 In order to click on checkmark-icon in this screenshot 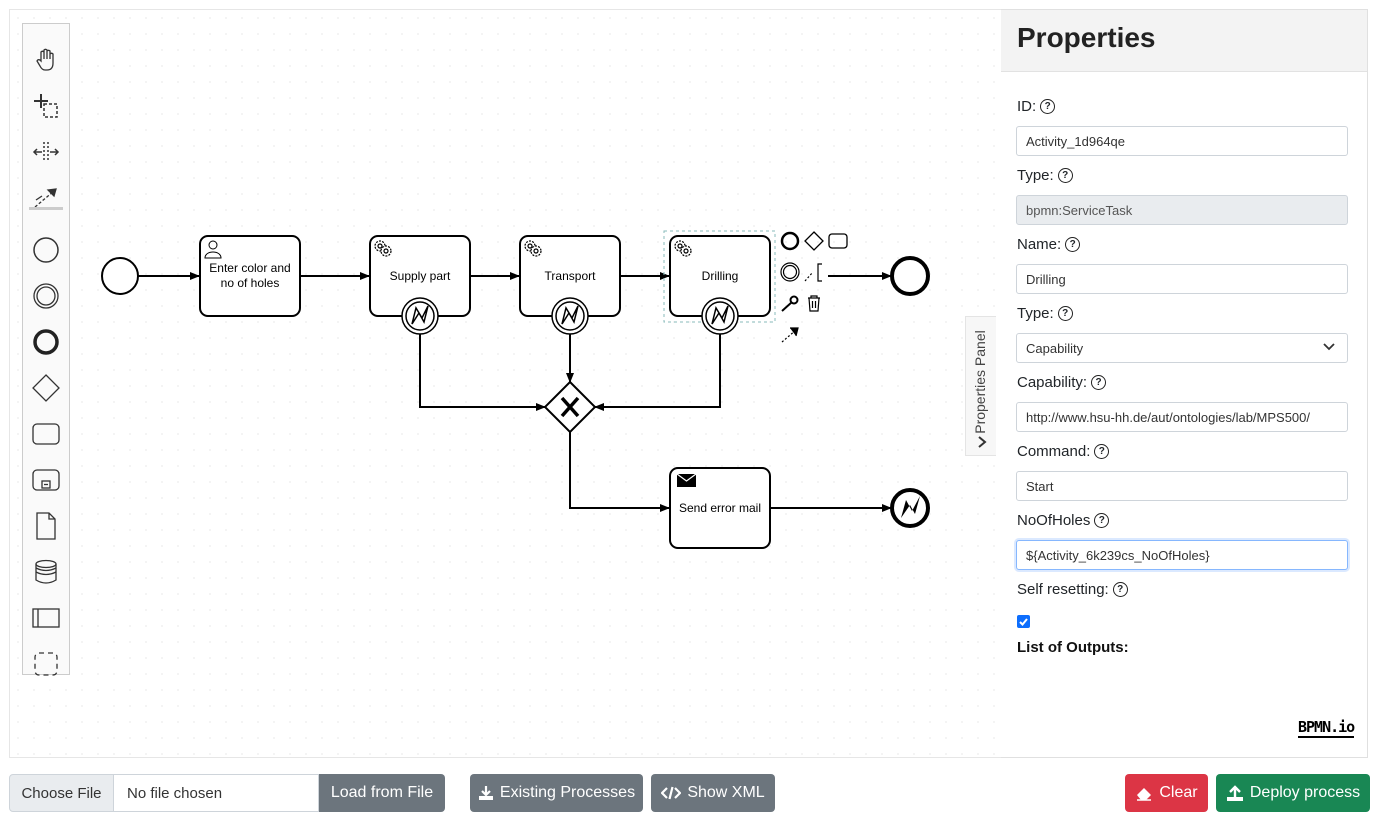, I will do `click(1023, 622)`.